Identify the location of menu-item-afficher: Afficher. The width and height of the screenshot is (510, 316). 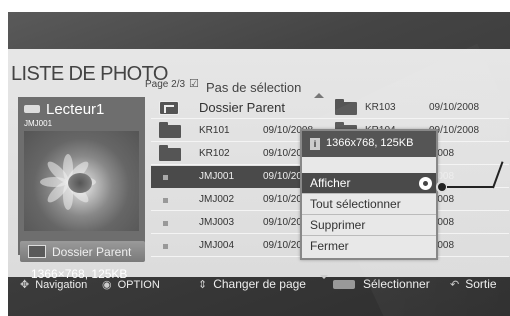
(369, 183).